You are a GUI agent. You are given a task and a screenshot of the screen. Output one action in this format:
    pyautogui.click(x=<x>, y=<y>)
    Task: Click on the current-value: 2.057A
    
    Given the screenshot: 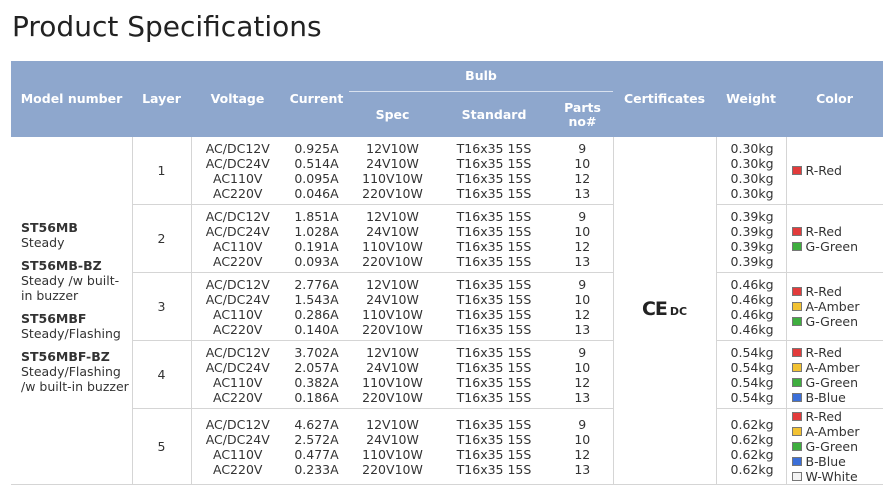 What is the action you would take?
    pyautogui.click(x=316, y=367)
    